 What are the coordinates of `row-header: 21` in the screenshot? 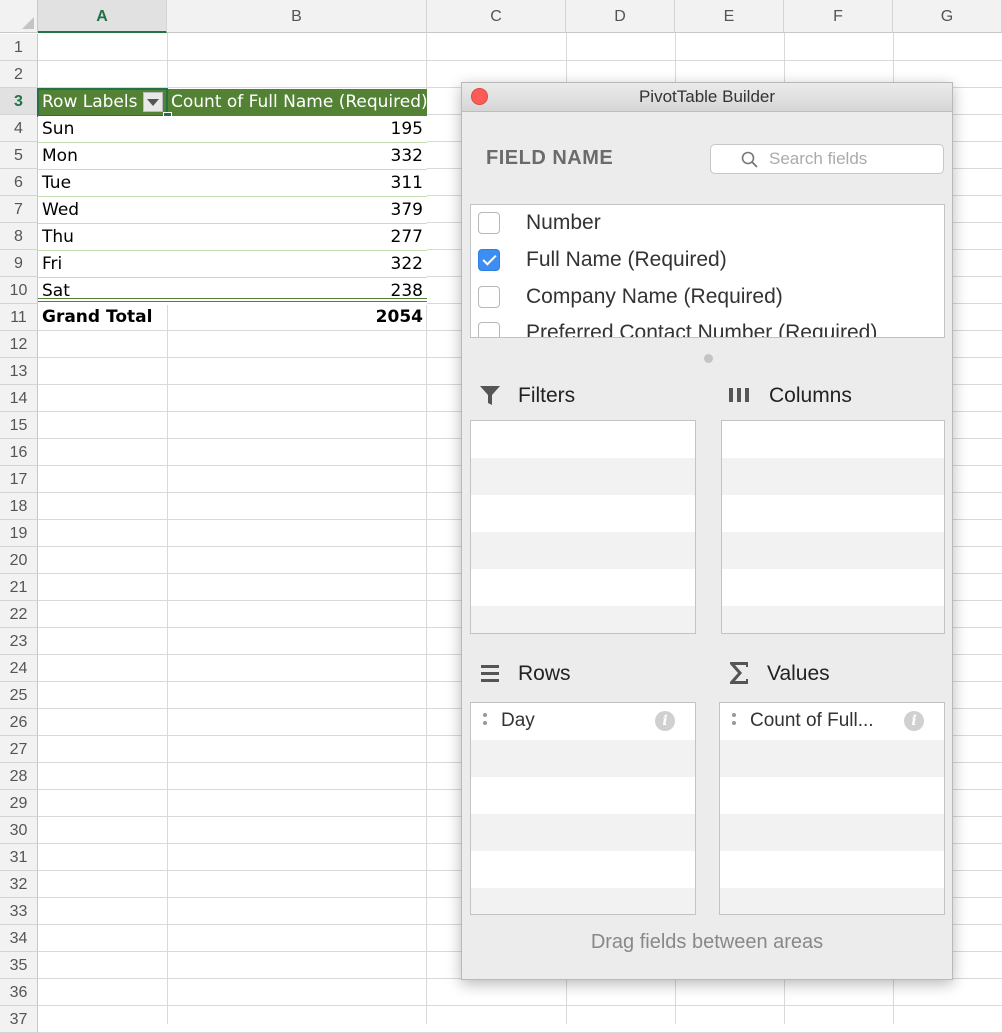 It's located at (19, 587).